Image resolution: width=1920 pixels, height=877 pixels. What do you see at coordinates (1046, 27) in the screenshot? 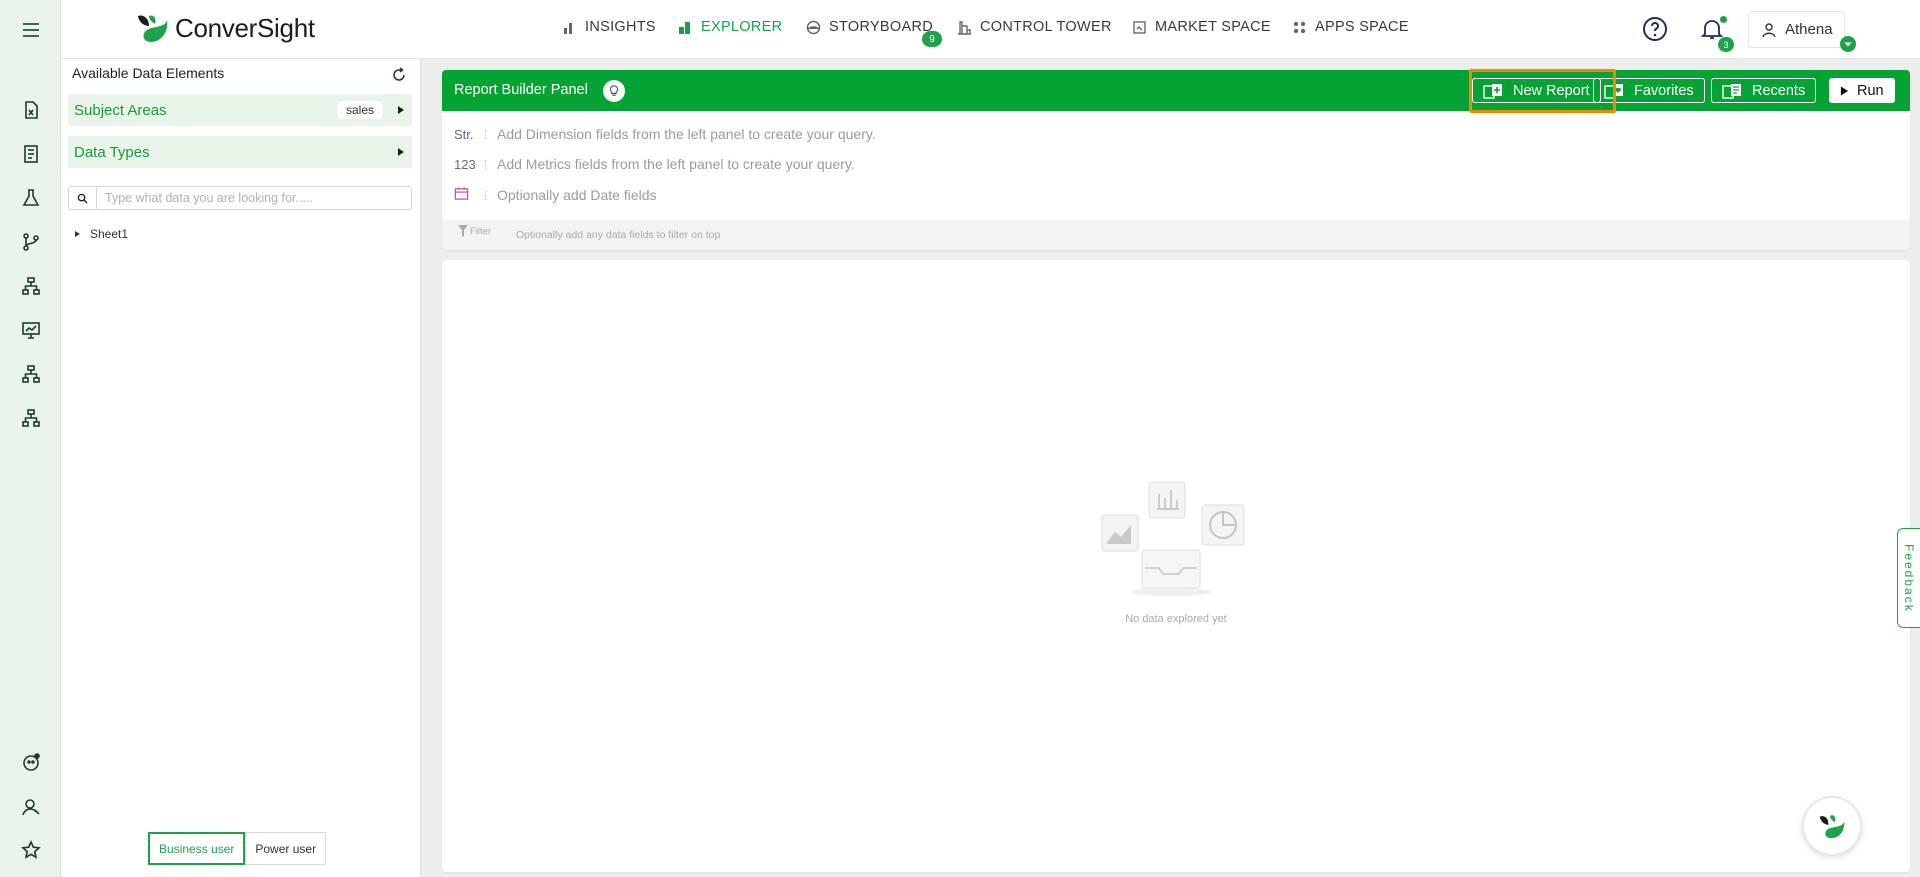
I see `nav-label: CONTROL TOWER` at bounding box center [1046, 27].